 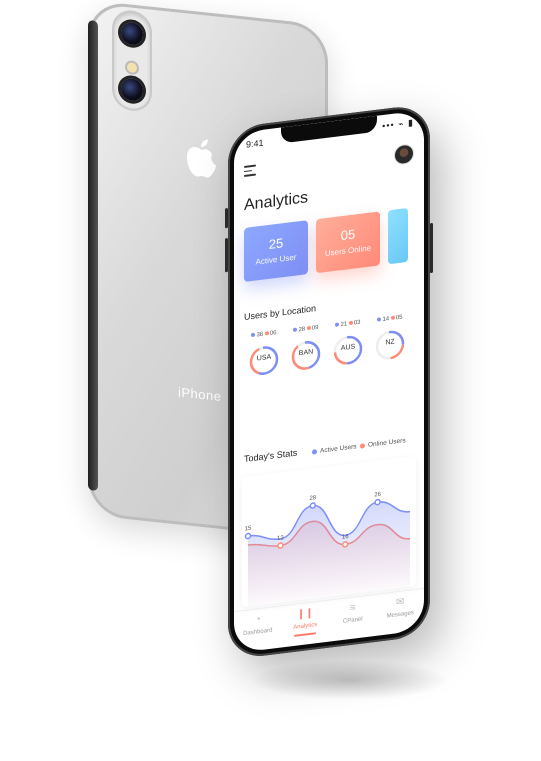 I want to click on location-item: 36 06 USA, so click(x=264, y=354).